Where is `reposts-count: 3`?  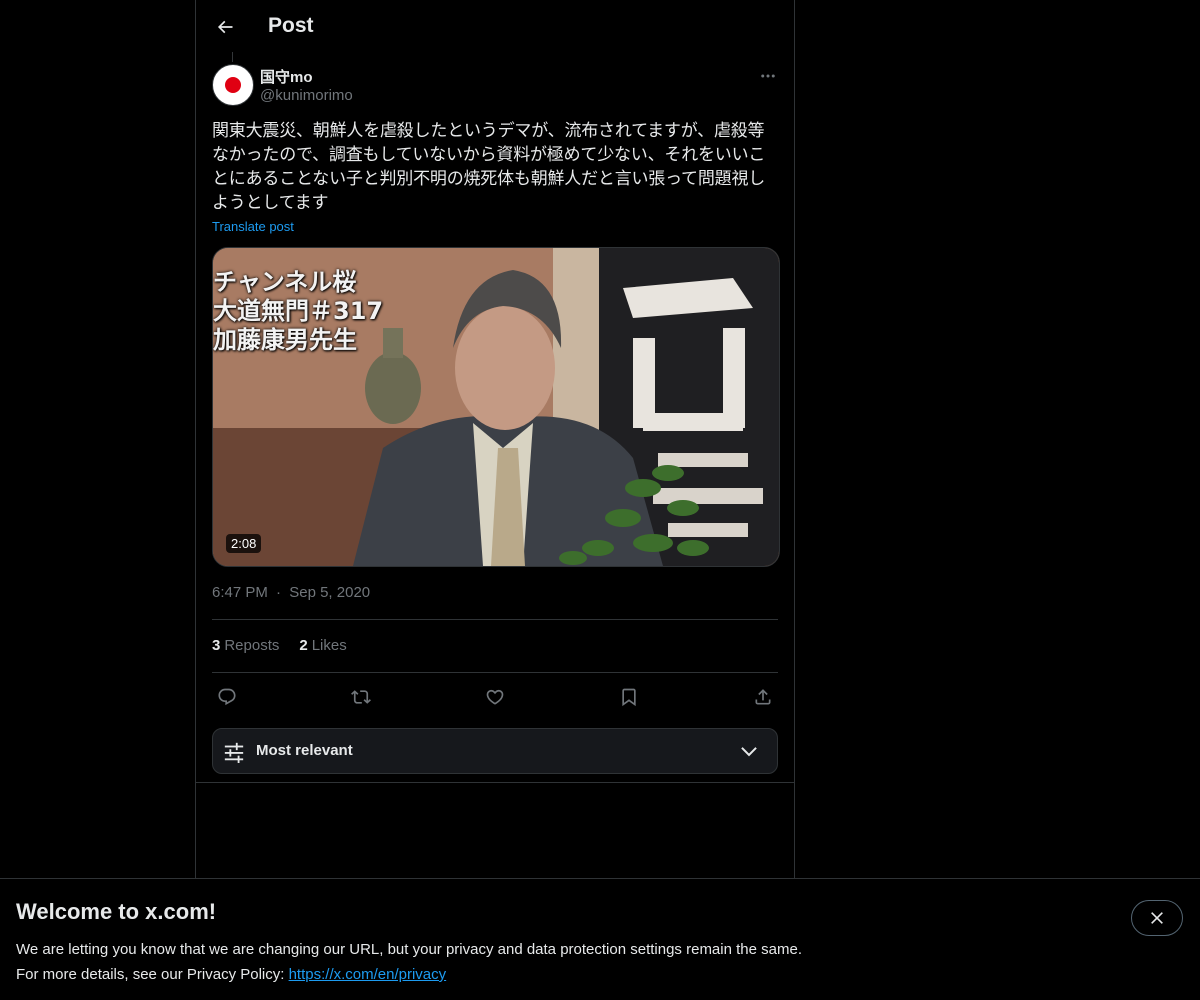 reposts-count: 3 is located at coordinates (216, 645).